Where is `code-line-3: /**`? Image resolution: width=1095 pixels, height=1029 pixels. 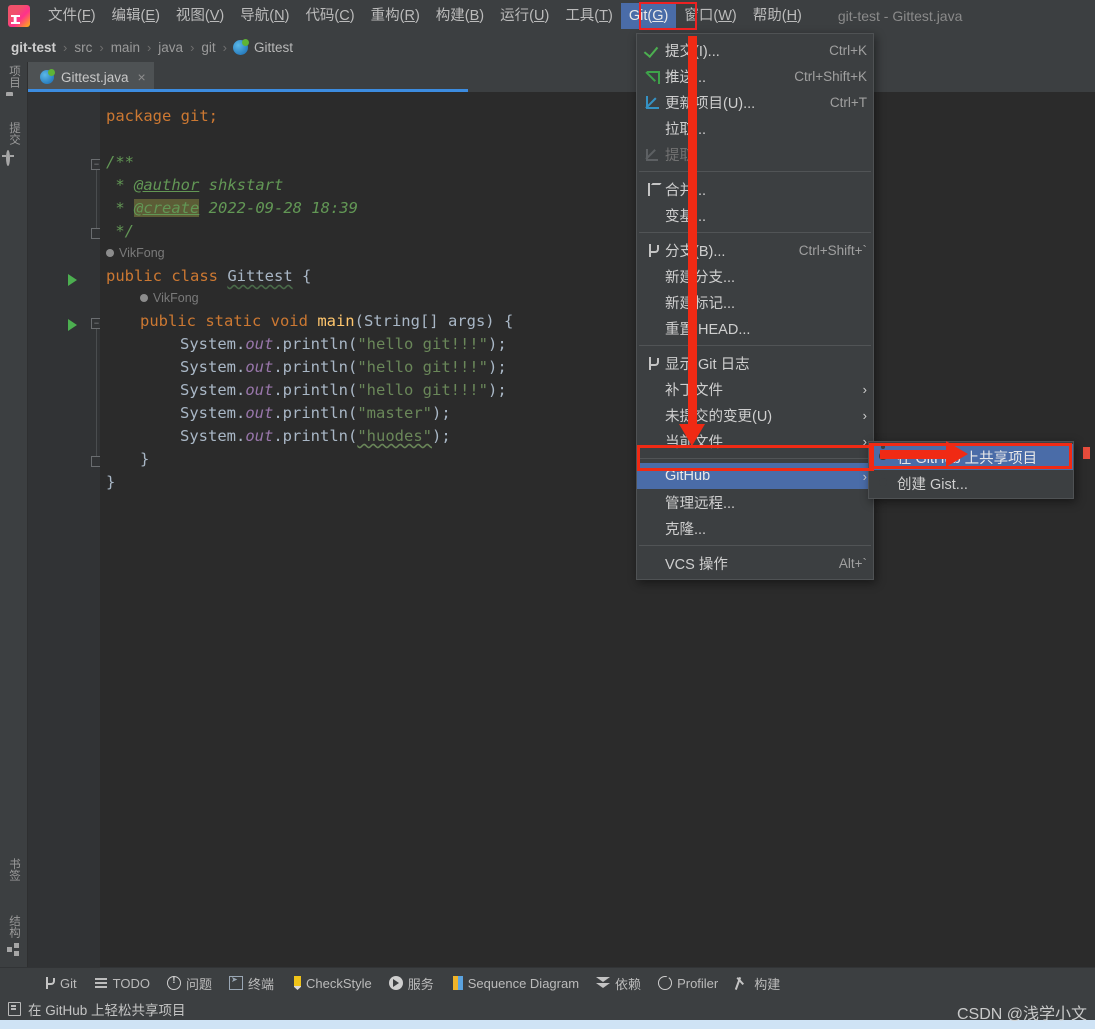 code-line-3: /** is located at coordinates (120, 162).